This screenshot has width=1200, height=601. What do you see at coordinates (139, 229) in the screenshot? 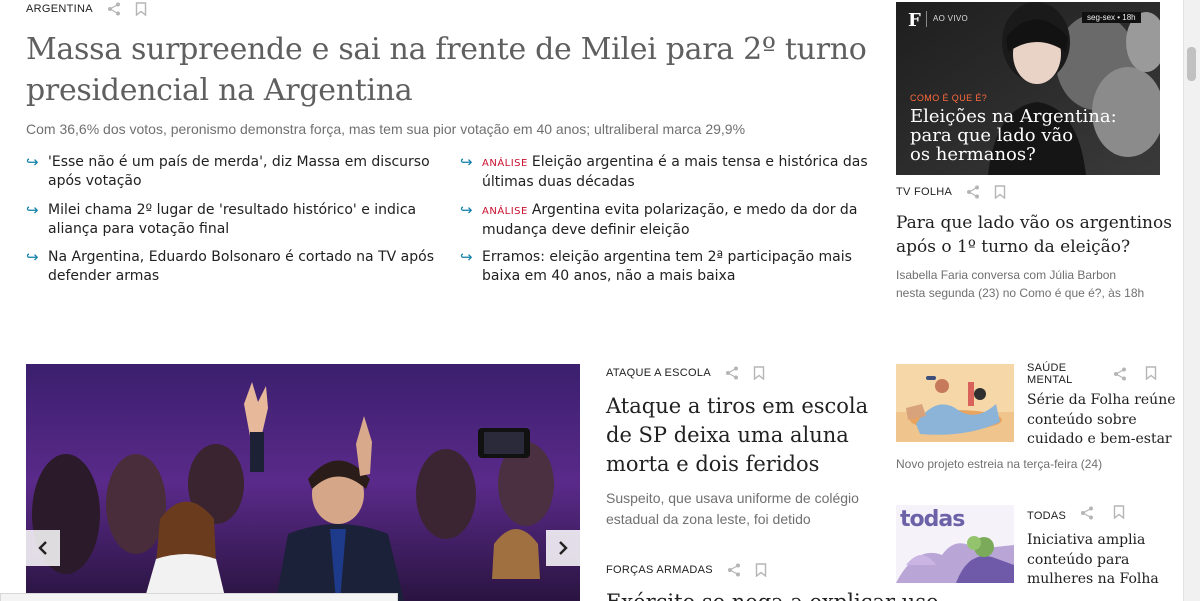
I see `related-text: aliança para votação final` at bounding box center [139, 229].